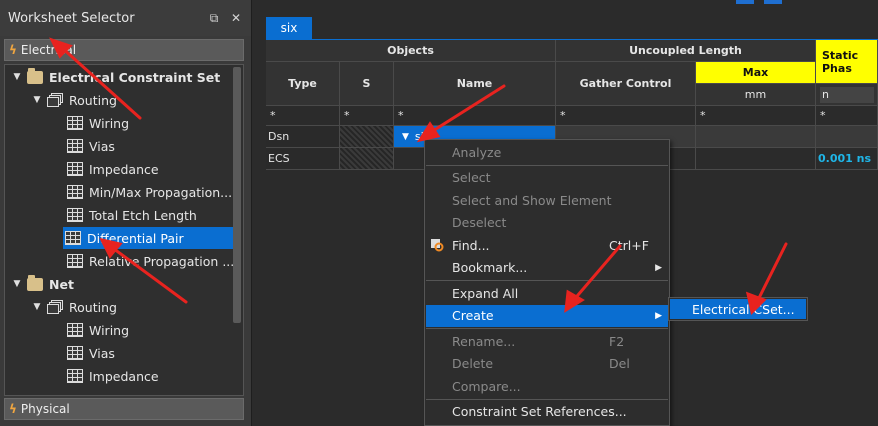 This screenshot has height=426, width=878. I want to click on stack-icon, so click(55, 100).